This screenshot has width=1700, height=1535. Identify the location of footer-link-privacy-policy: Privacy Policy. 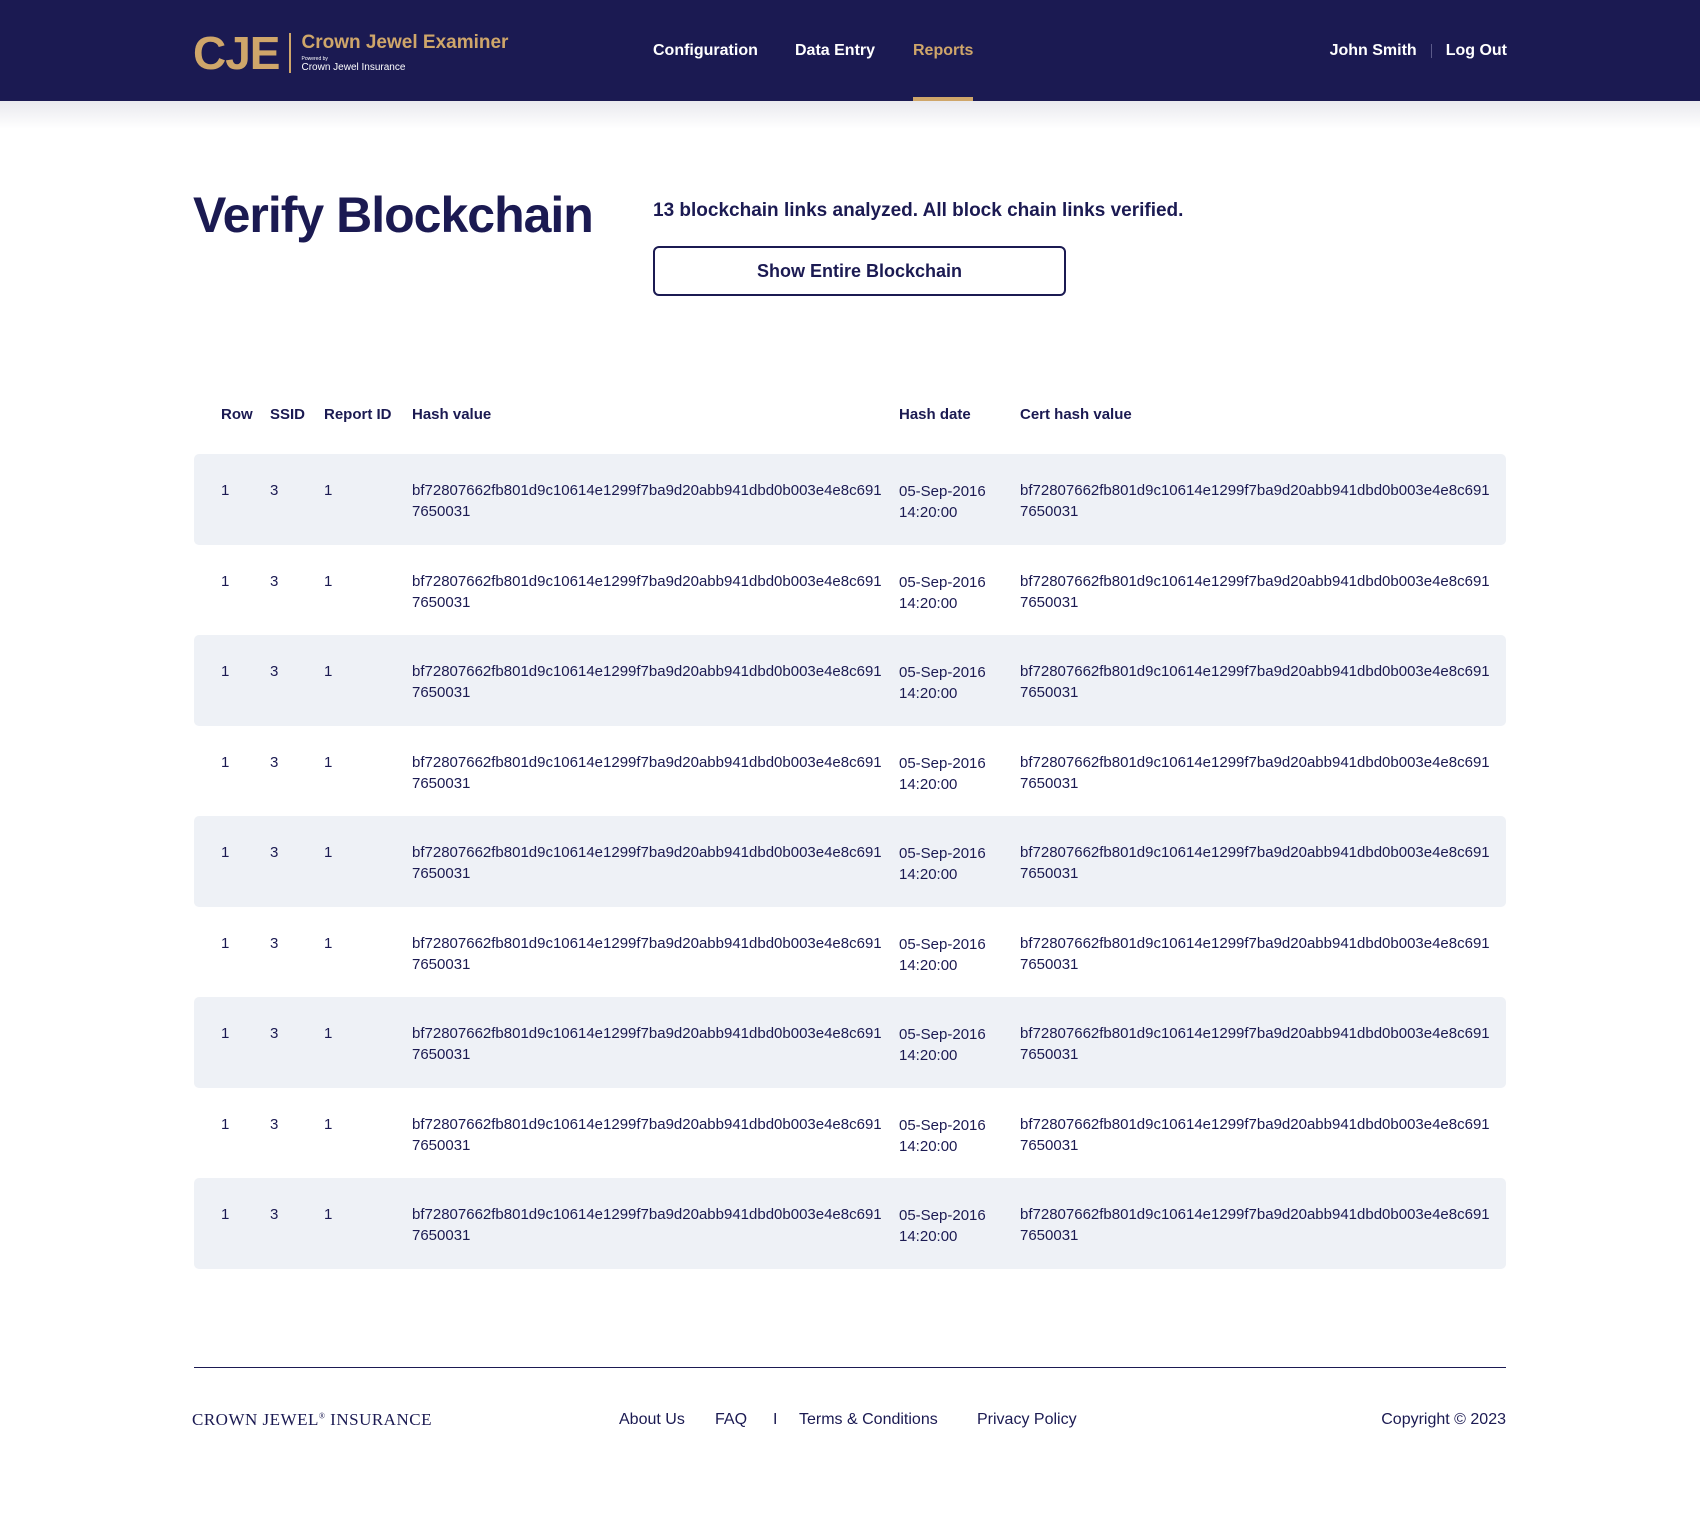
(1027, 1420).